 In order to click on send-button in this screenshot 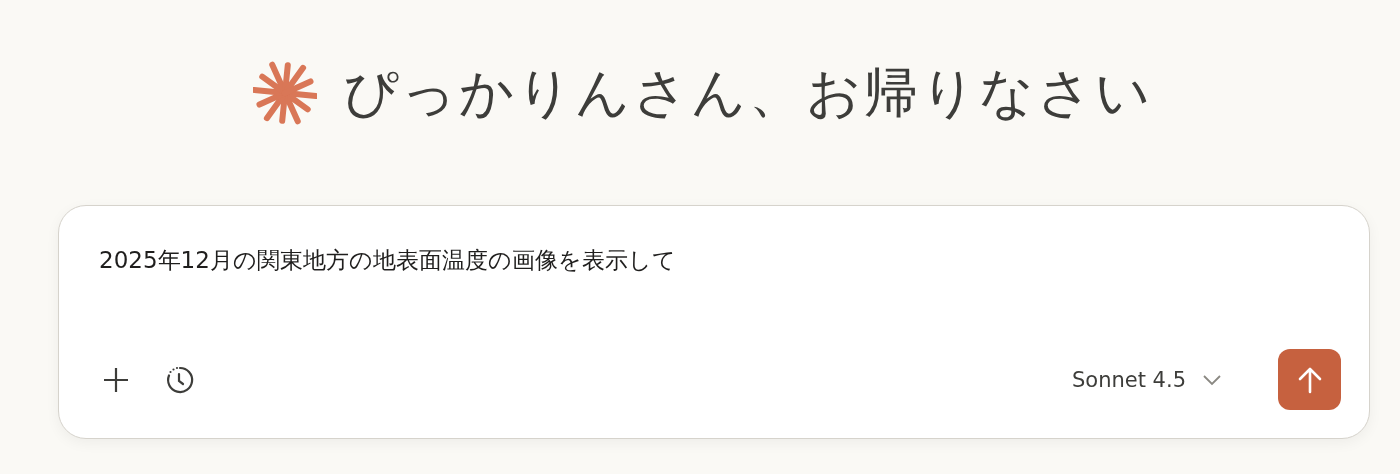, I will do `click(1309, 379)`.